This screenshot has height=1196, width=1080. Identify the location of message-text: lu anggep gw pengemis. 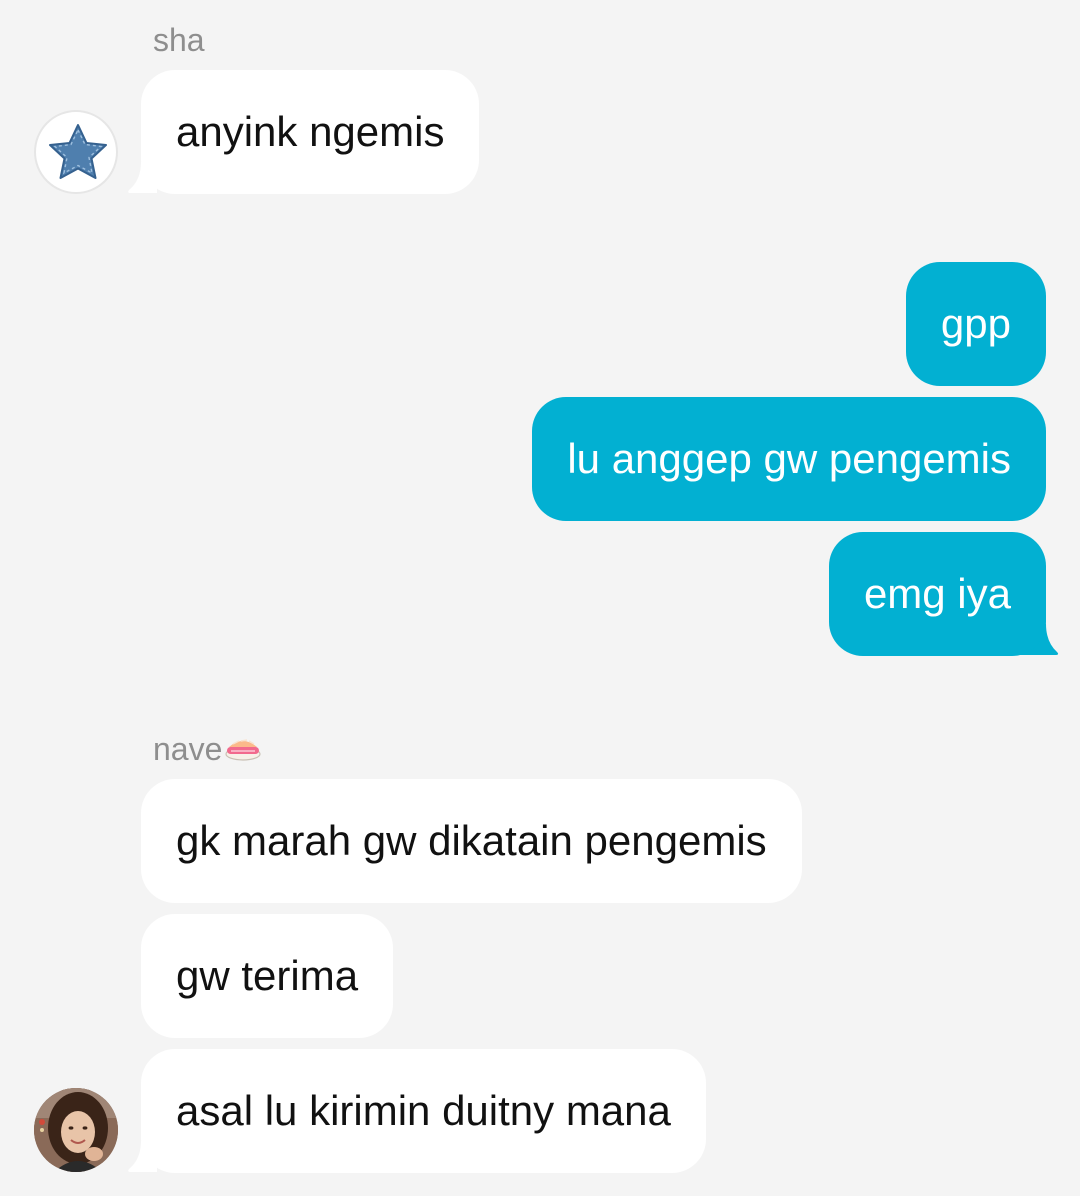
(789, 458).